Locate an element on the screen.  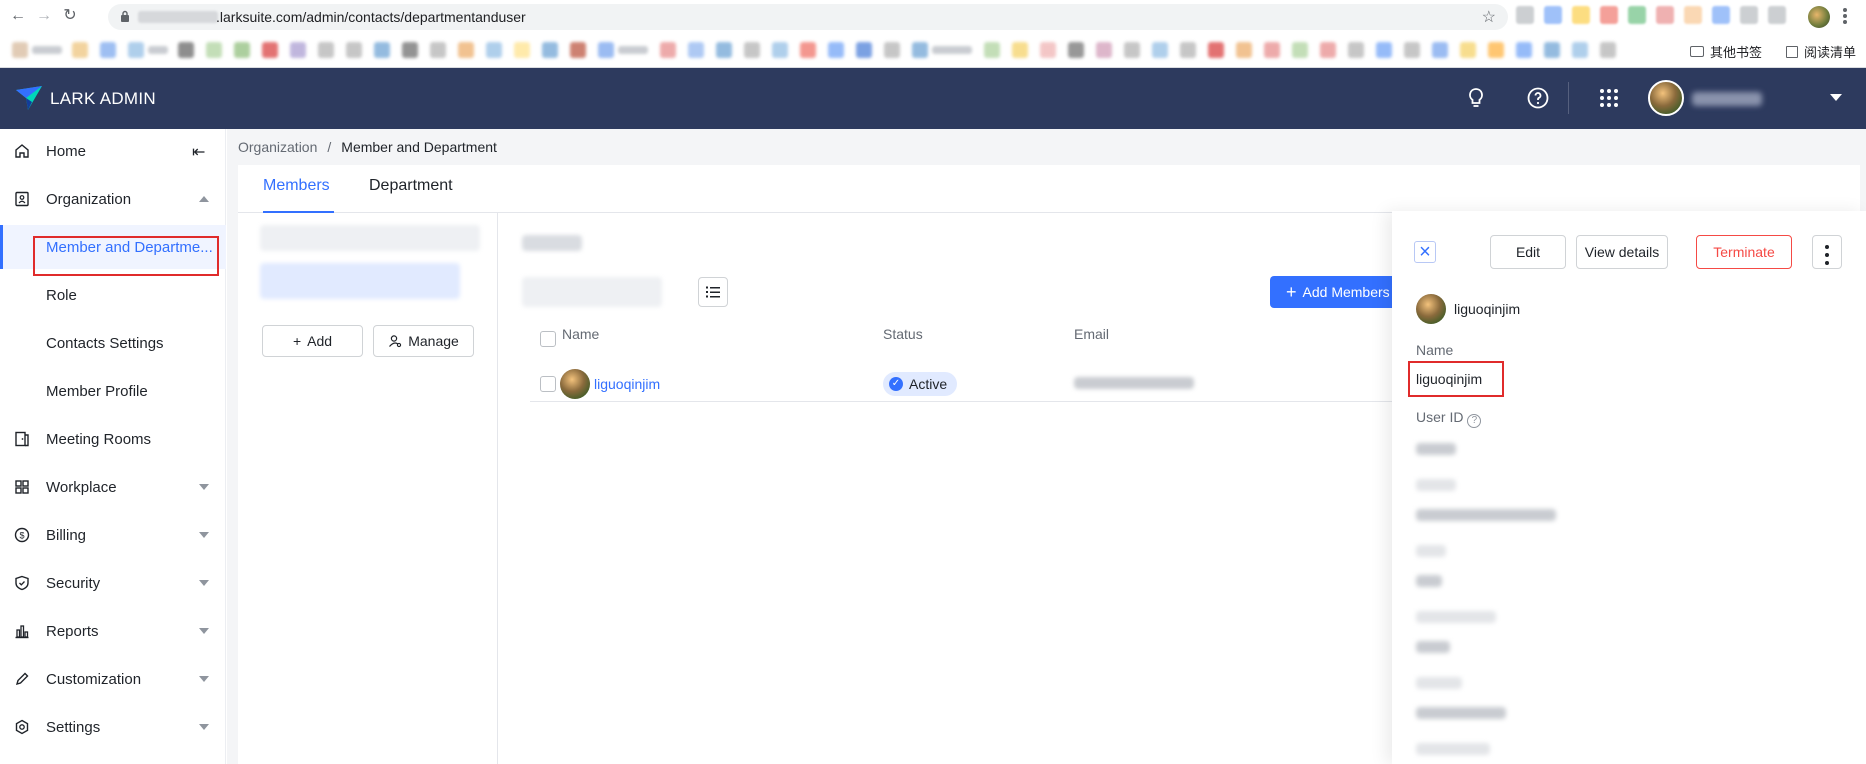
avatar is located at coordinates (1431, 309).